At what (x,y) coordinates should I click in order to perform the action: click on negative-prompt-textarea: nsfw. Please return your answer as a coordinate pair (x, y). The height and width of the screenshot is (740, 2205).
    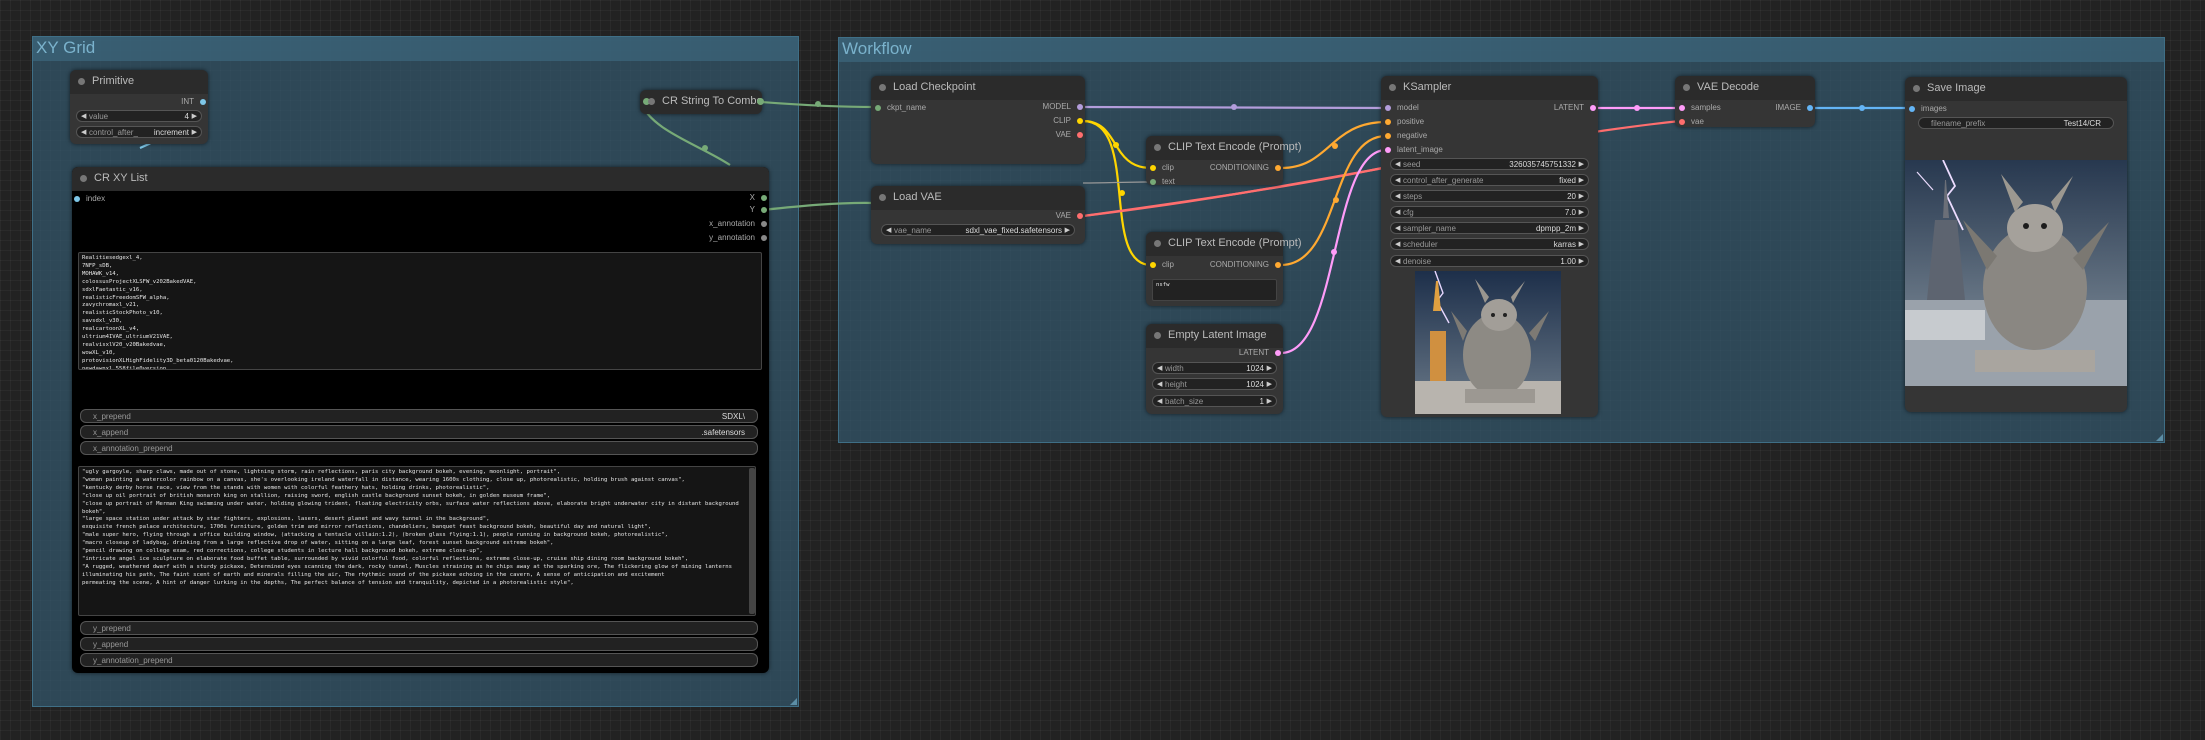
    Looking at the image, I should click on (1214, 290).